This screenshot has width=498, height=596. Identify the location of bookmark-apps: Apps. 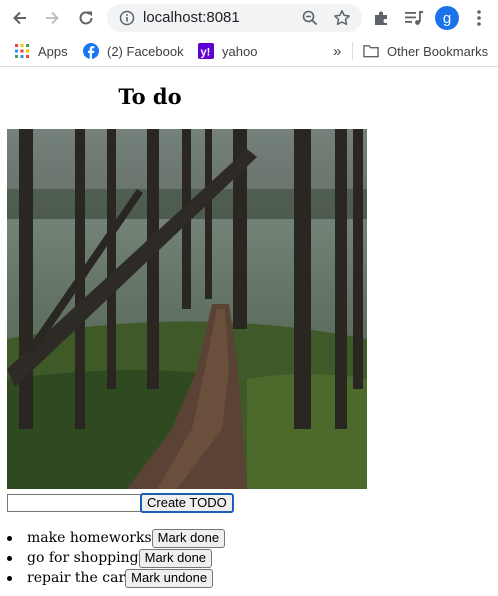
(41, 51).